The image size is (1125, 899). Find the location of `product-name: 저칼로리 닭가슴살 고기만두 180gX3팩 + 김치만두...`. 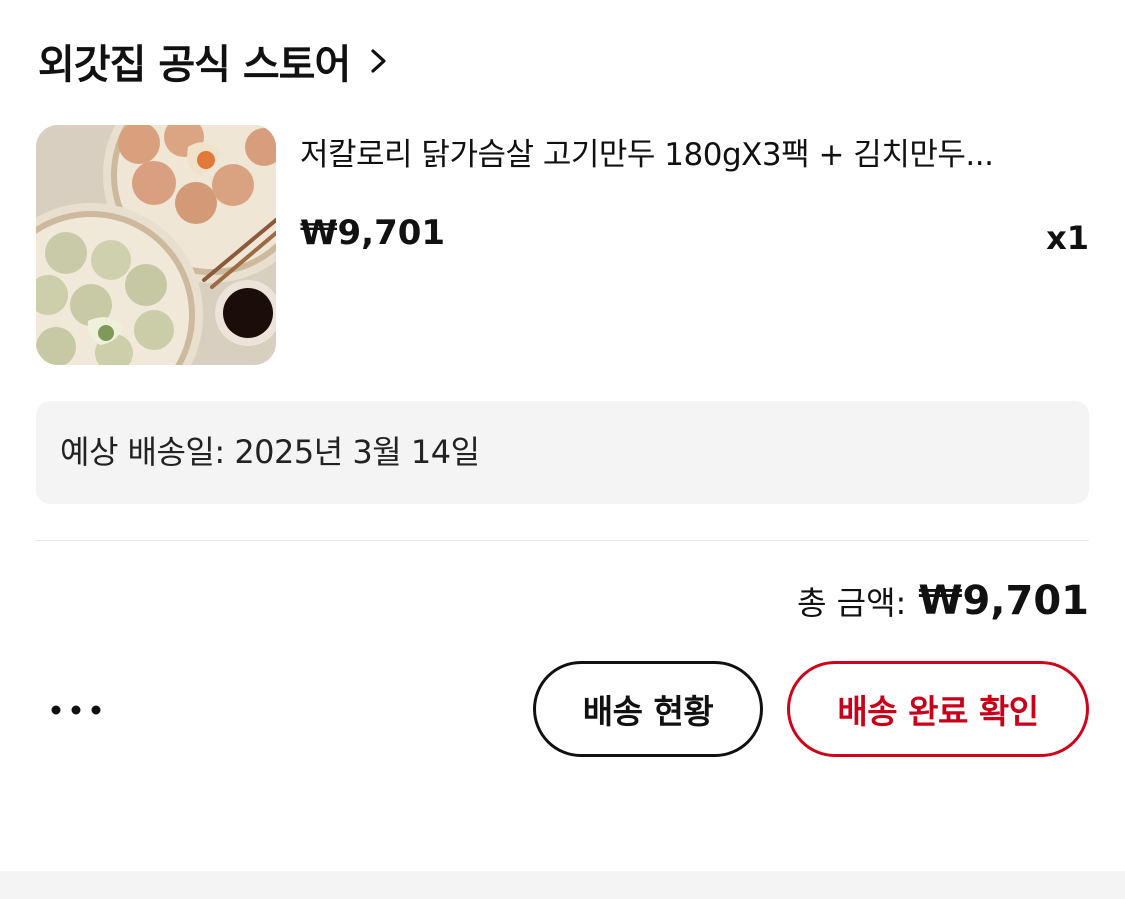

product-name: 저칼로리 닭가슴살 고기만두 180gX3팩 + 김치만두... is located at coordinates (685, 155).